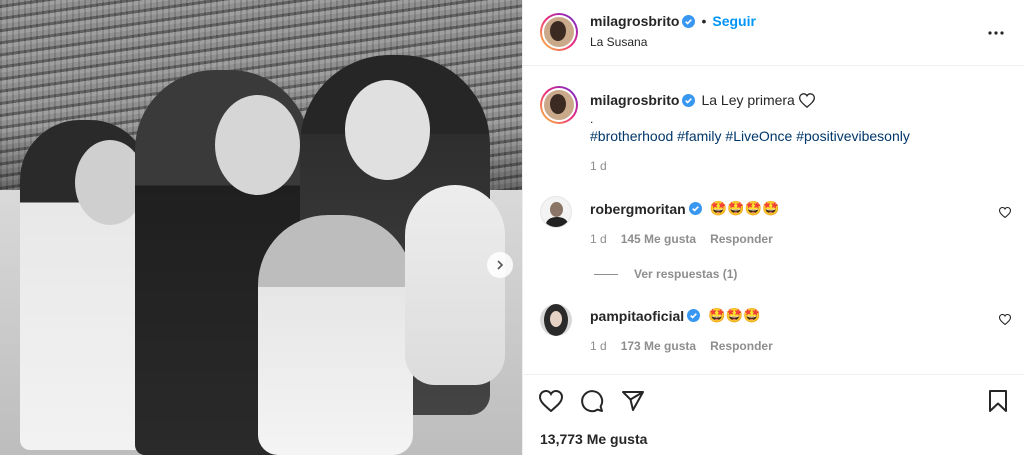 The height and width of the screenshot is (455, 1024). I want to click on figure-baby, so click(455, 285).